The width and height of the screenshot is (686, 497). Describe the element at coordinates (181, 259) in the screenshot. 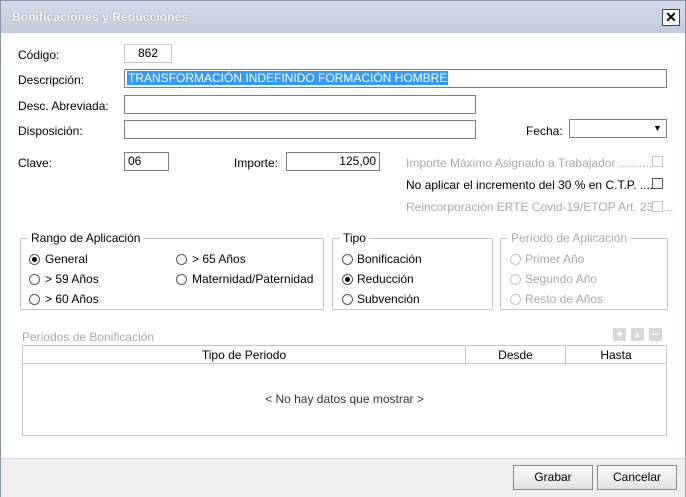

I see `radio-65-anos` at that location.